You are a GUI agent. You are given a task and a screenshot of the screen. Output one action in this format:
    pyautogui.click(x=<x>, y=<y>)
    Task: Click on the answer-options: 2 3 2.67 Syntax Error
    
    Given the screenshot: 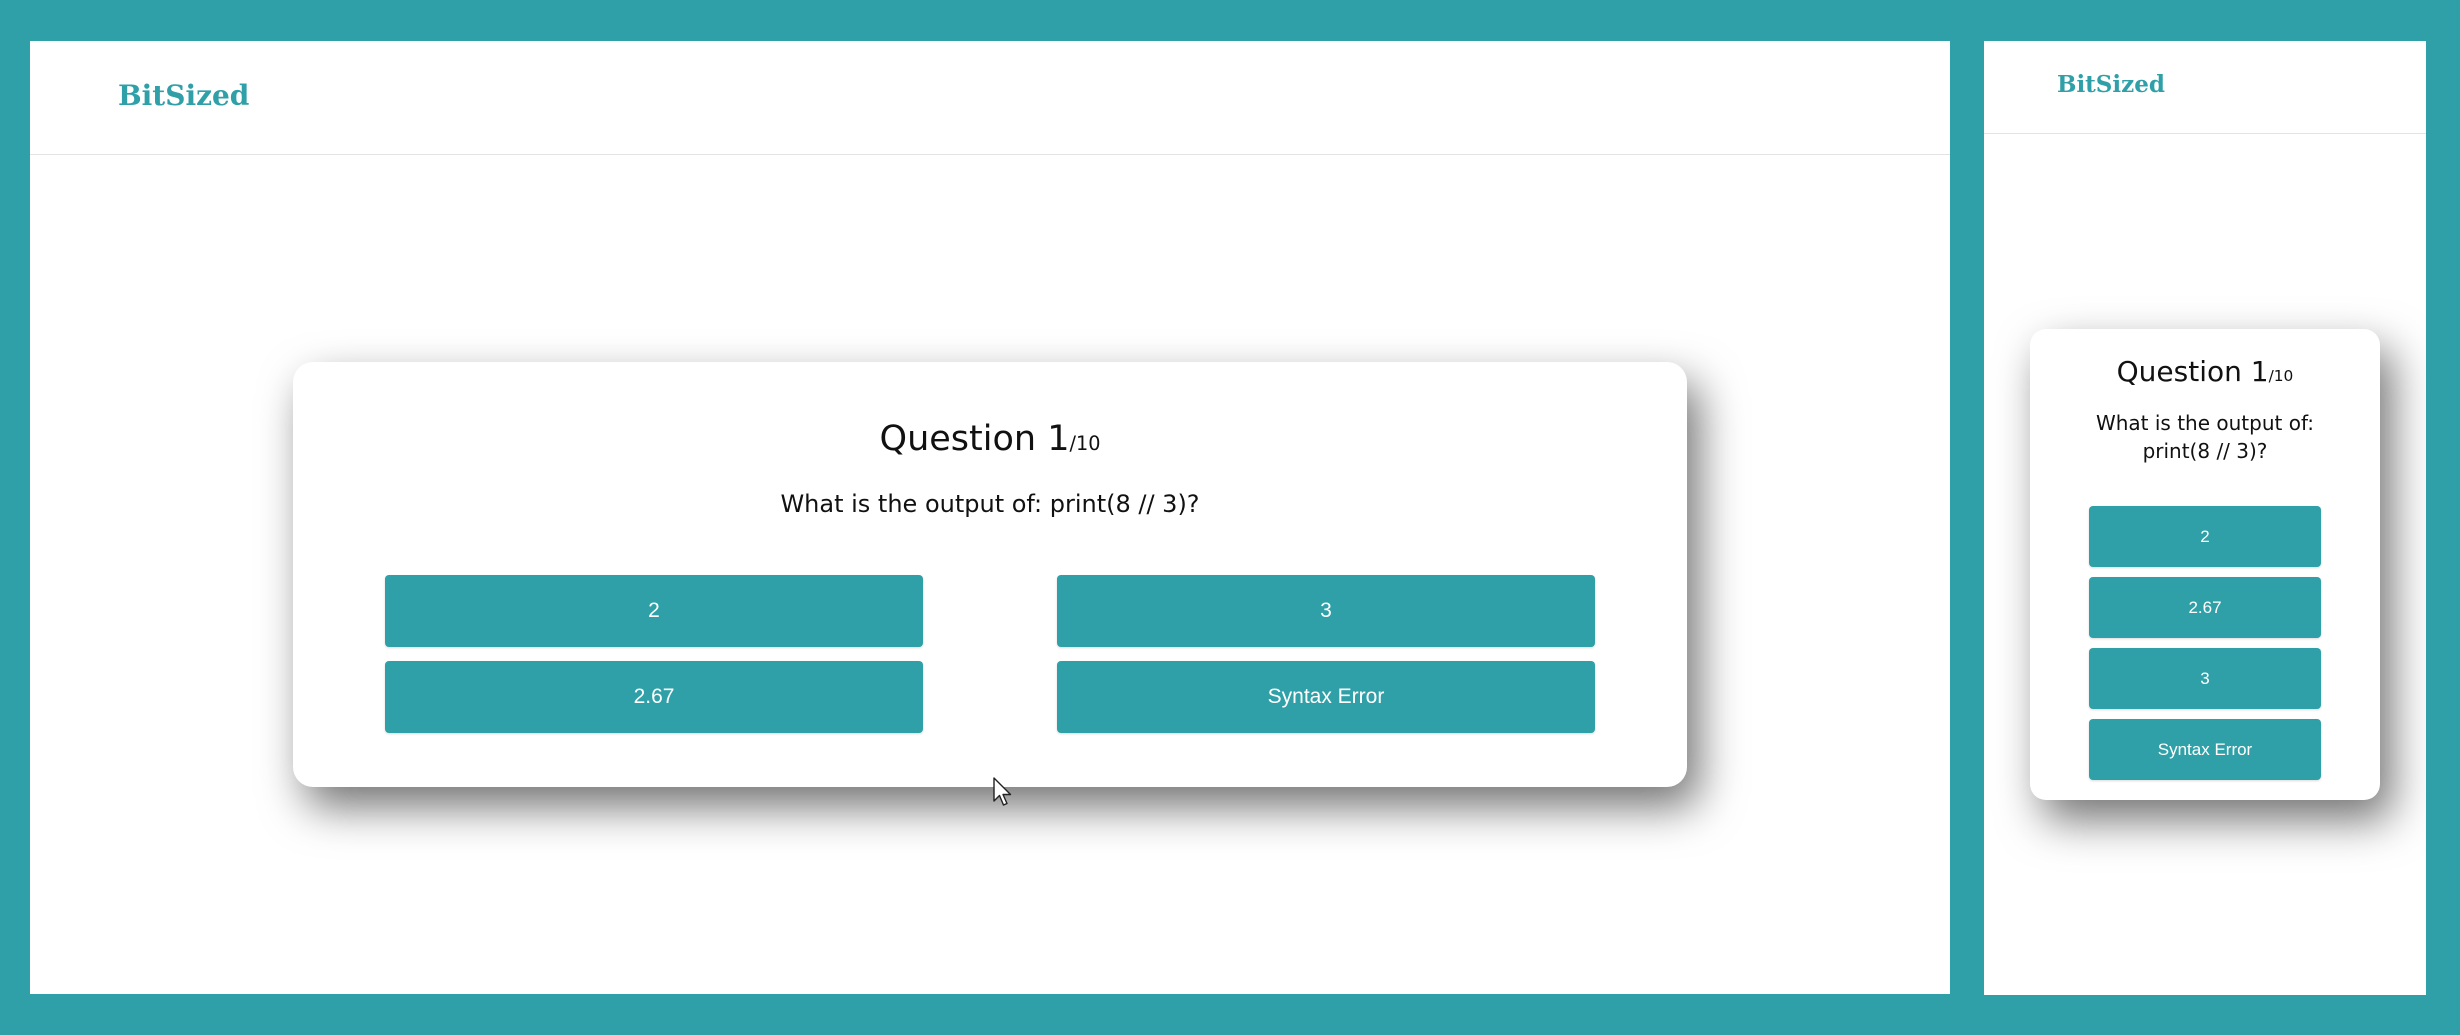 What is the action you would take?
    pyautogui.click(x=990, y=654)
    